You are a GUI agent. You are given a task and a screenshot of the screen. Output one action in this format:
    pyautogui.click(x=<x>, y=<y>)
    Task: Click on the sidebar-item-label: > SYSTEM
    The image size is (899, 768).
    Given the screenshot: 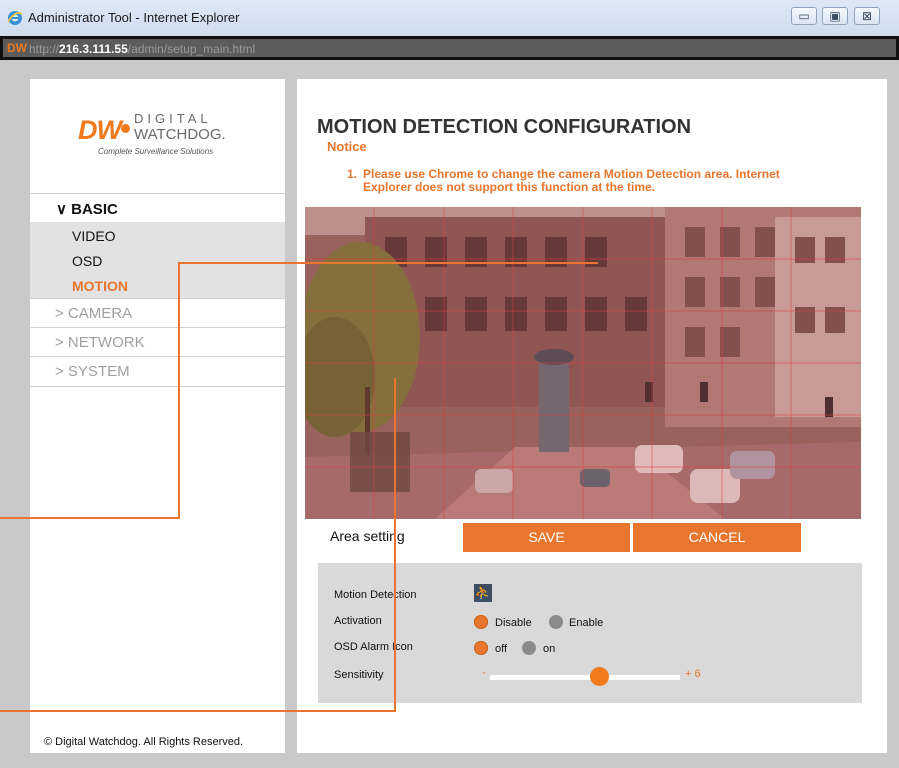 What is the action you would take?
    pyautogui.click(x=92, y=371)
    